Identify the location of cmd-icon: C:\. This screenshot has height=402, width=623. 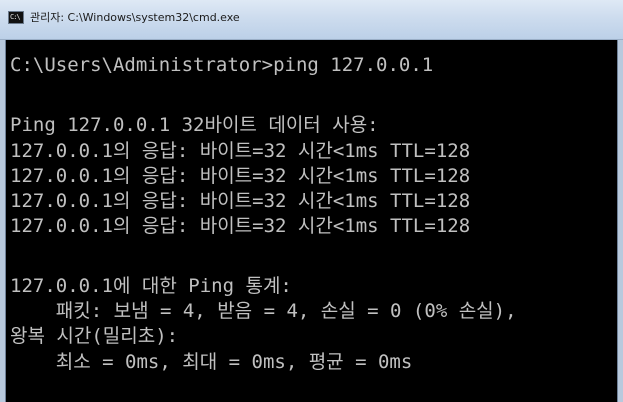
(16, 17).